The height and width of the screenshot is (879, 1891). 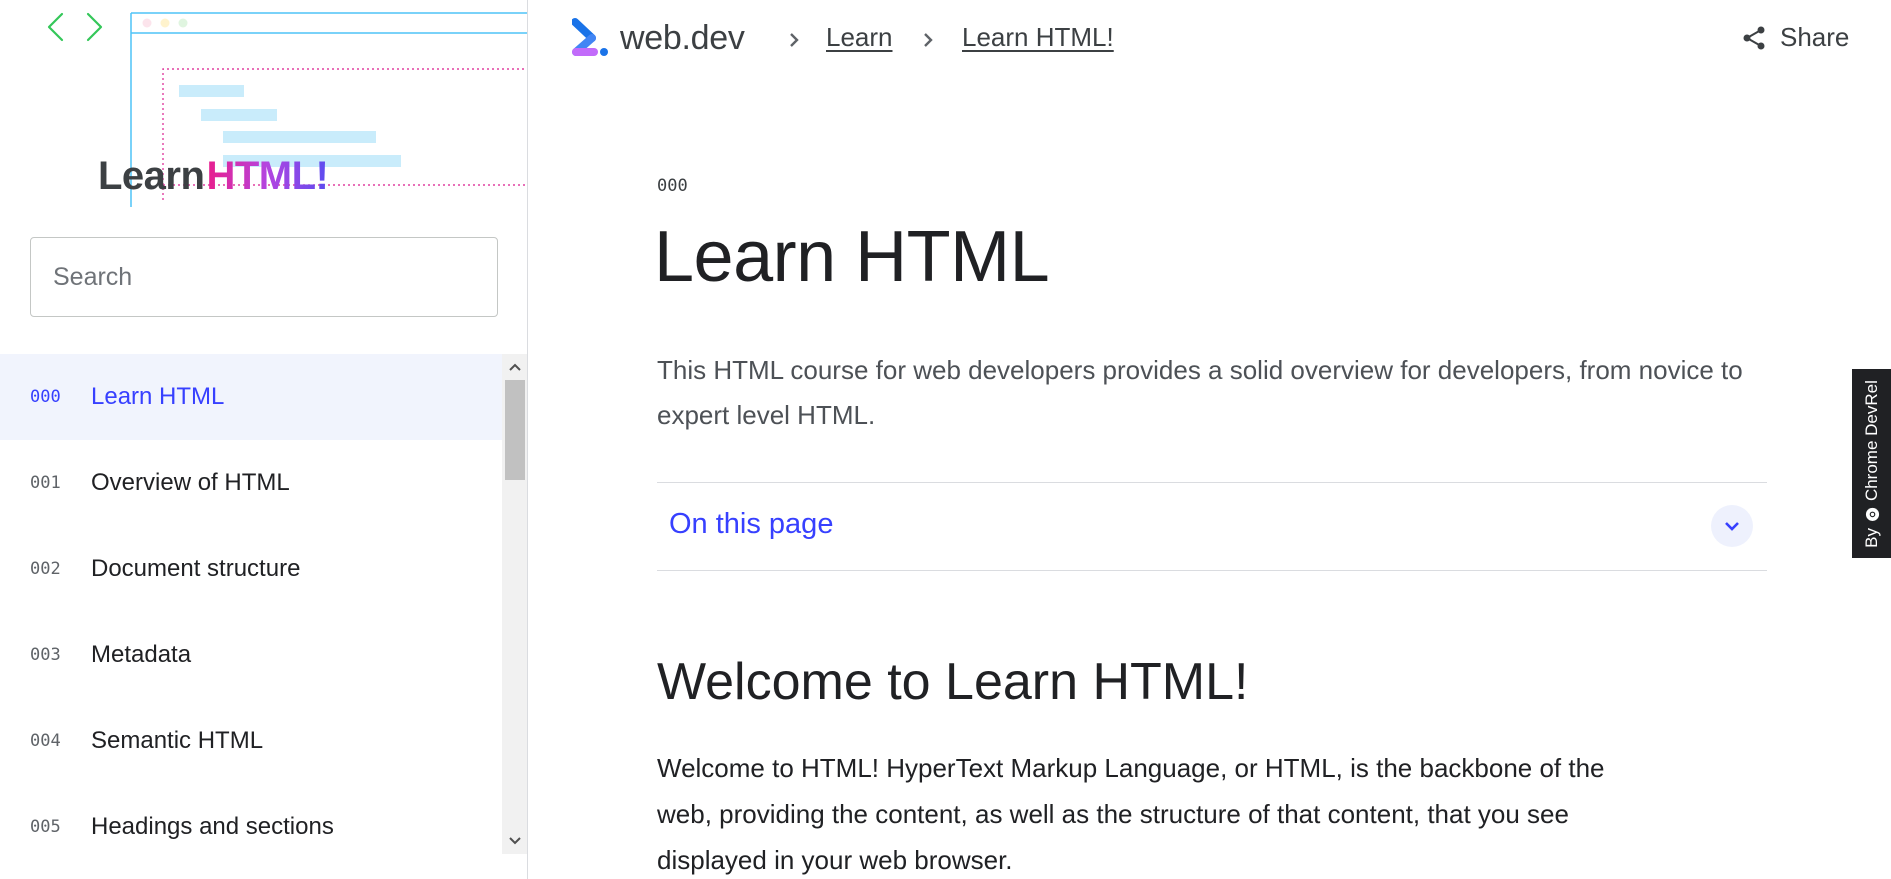 I want to click on nav-item-label: Headings and sections, so click(x=212, y=826).